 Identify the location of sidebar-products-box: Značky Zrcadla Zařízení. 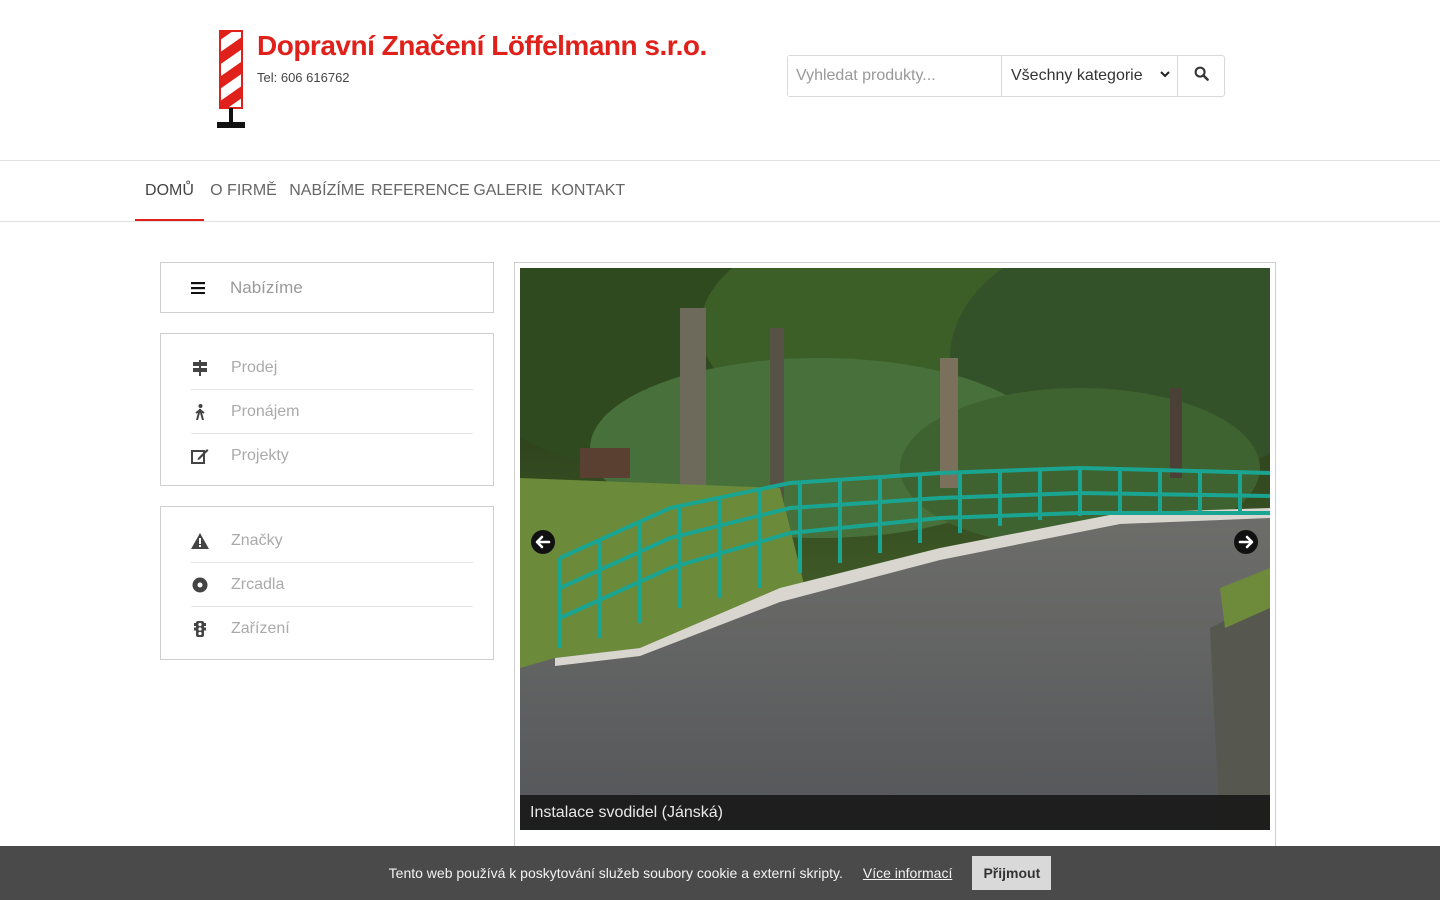
(327, 583).